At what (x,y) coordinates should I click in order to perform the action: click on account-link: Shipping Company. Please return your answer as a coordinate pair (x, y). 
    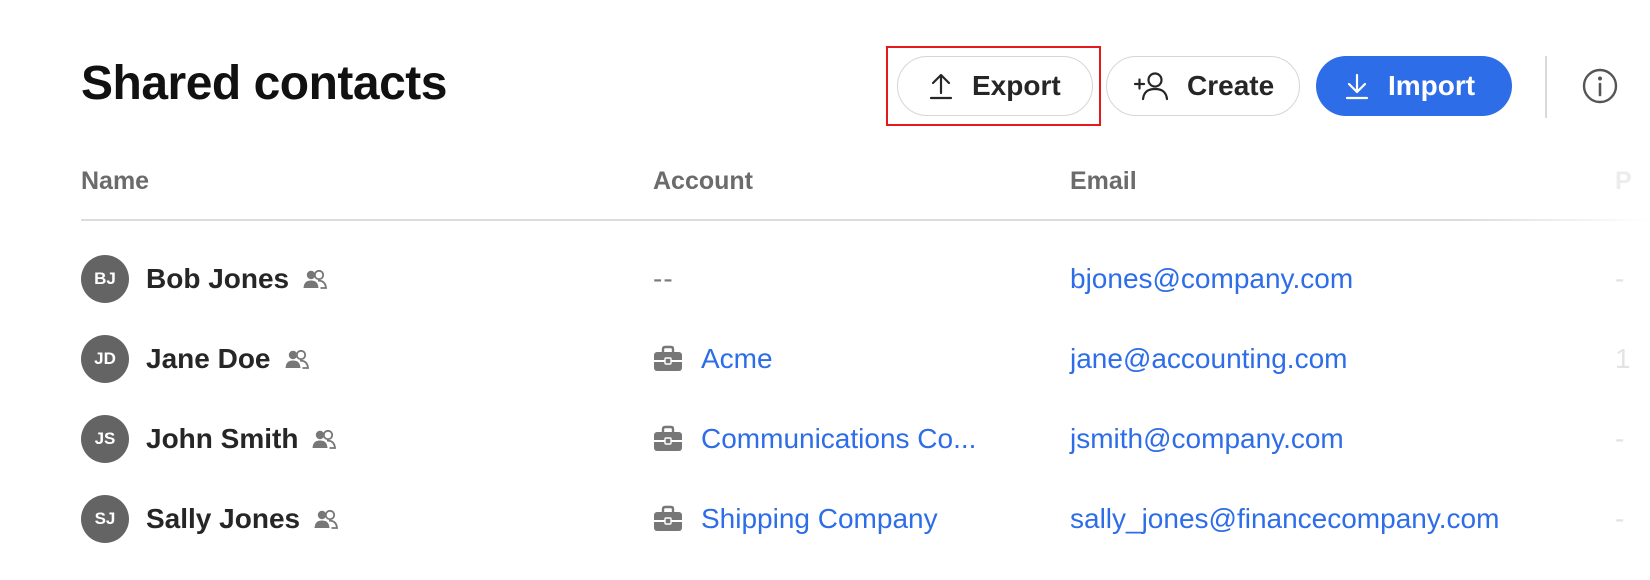
    Looking at the image, I should click on (819, 519).